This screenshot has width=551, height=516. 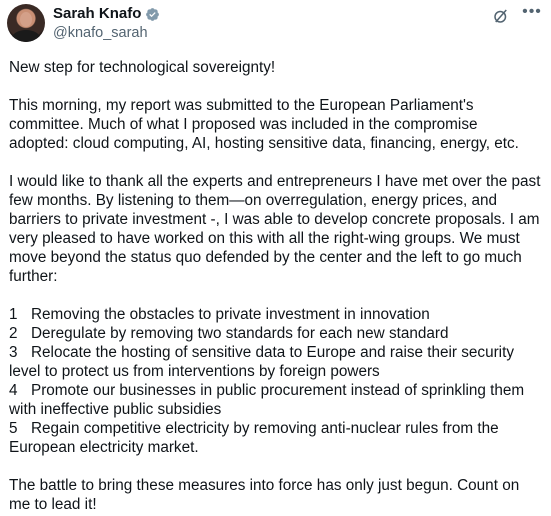 I want to click on list-number: 5, so click(x=13, y=428).